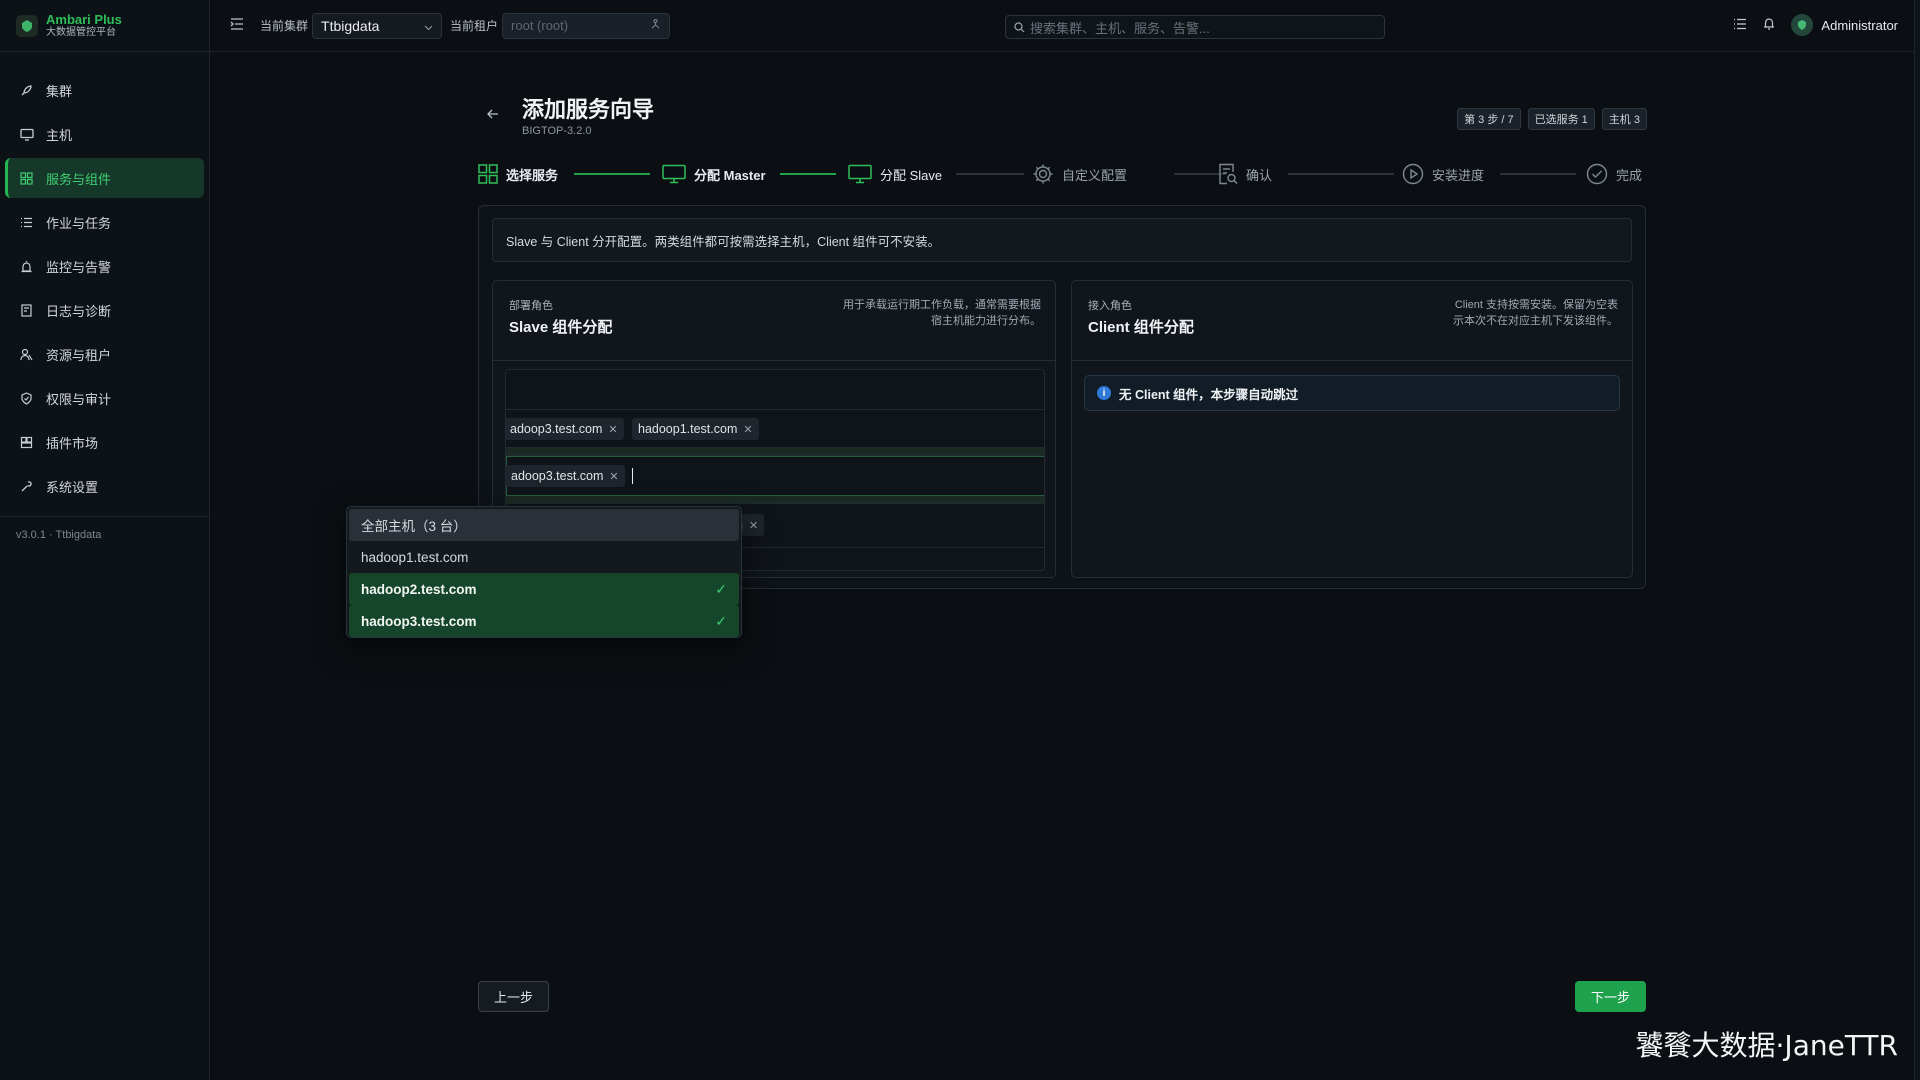 This screenshot has height=1080, width=1920. What do you see at coordinates (586, 25) in the screenshot?
I see `tenant-select: root (root)` at bounding box center [586, 25].